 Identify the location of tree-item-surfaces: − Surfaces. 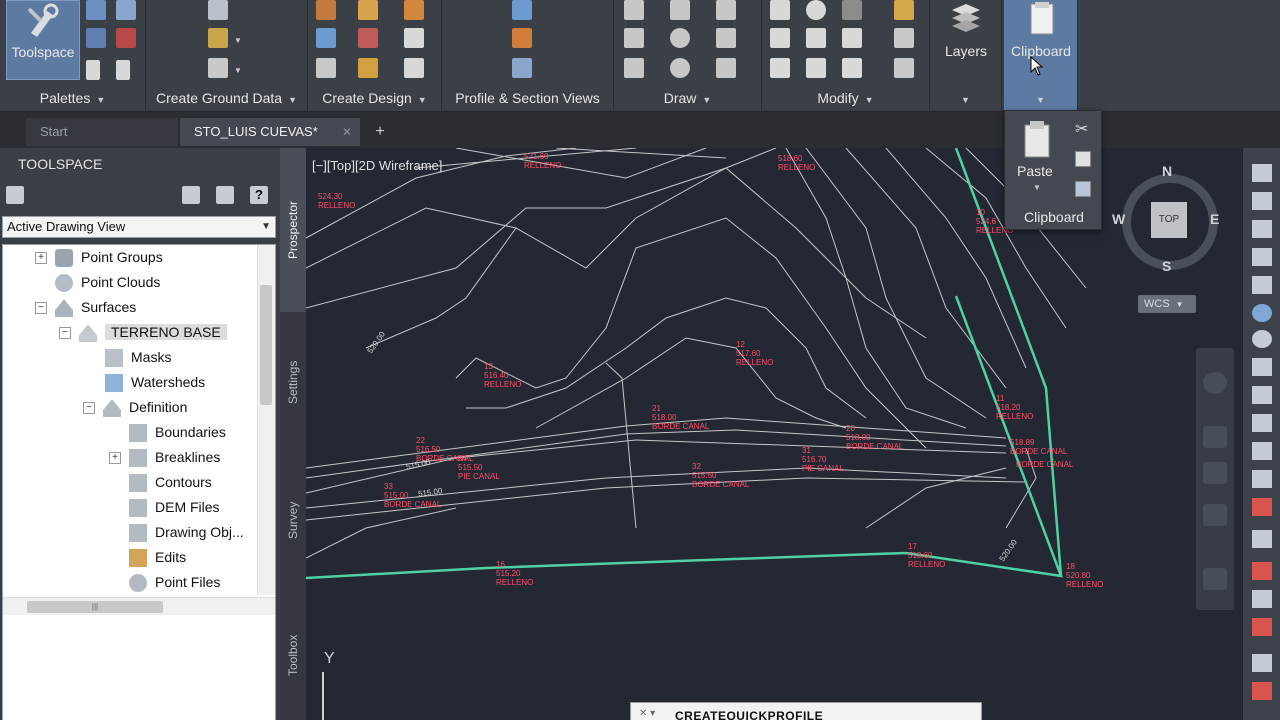
(85, 307).